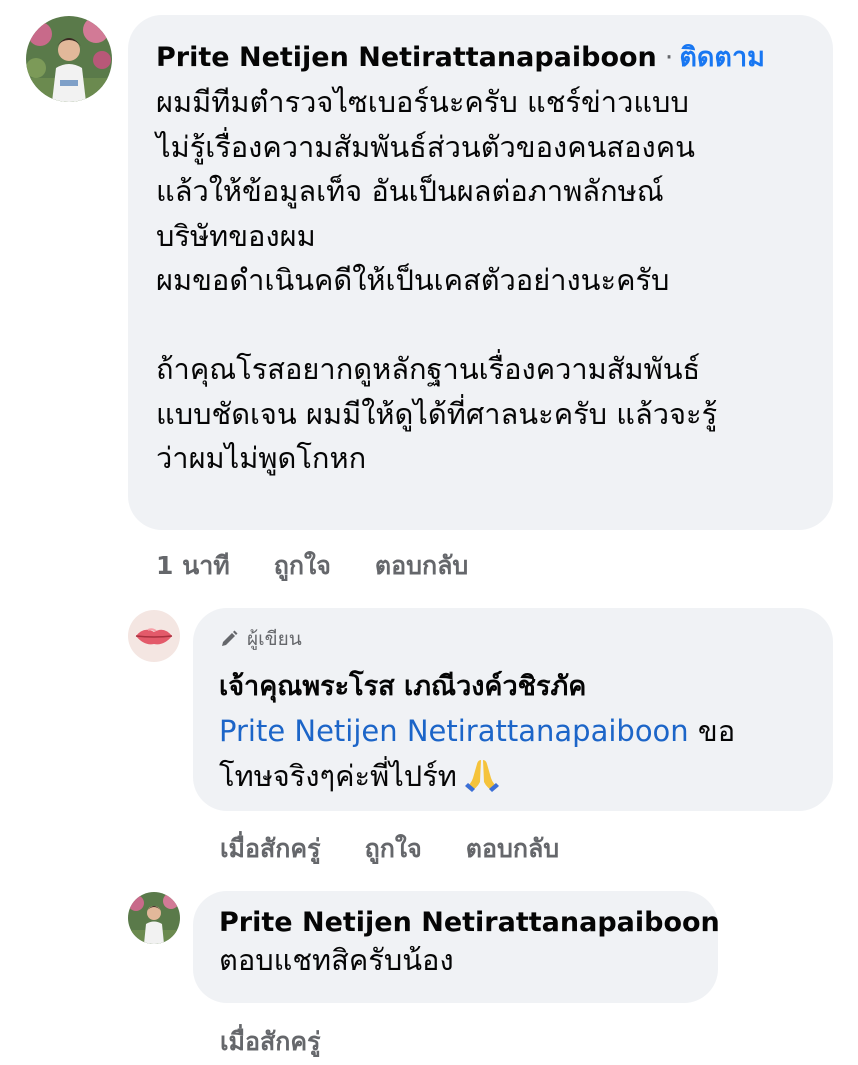  I want to click on author-badge-label: ผู้เขียน, so click(274, 639).